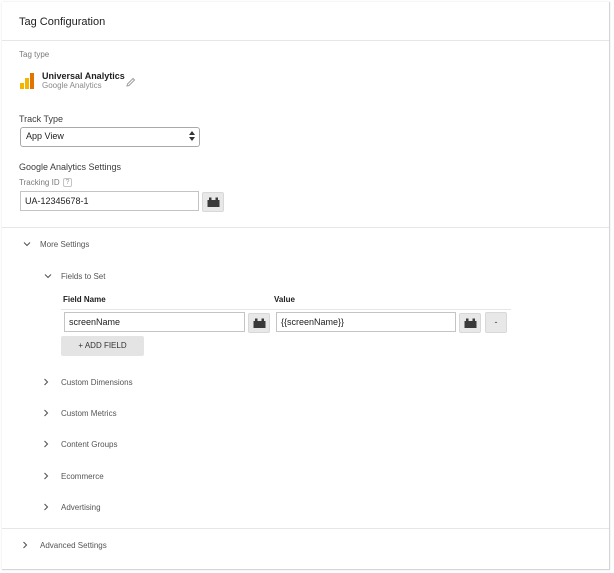  I want to click on fields-header-divider, so click(286, 309).